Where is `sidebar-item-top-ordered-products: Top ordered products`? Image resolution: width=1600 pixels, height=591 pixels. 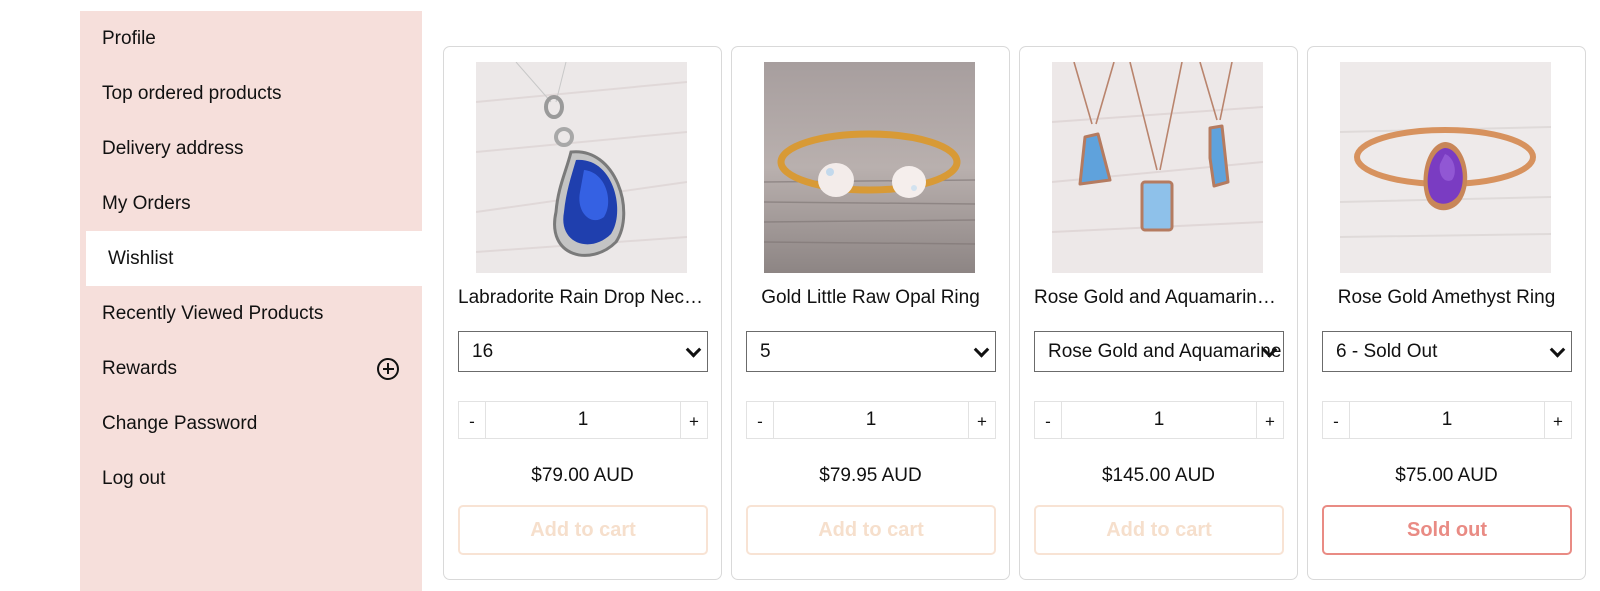 sidebar-item-top-ordered-products: Top ordered products is located at coordinates (251, 93).